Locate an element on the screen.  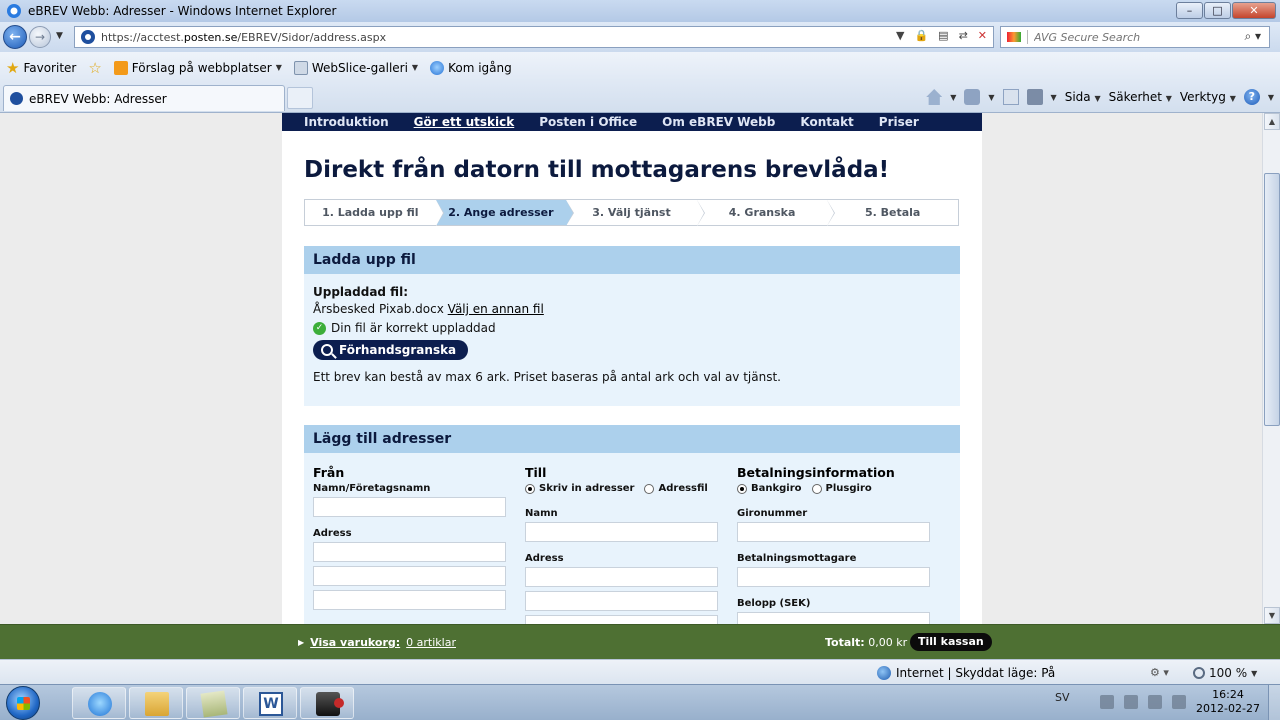
language-indicator: SV is located at coordinates (1062, 697).